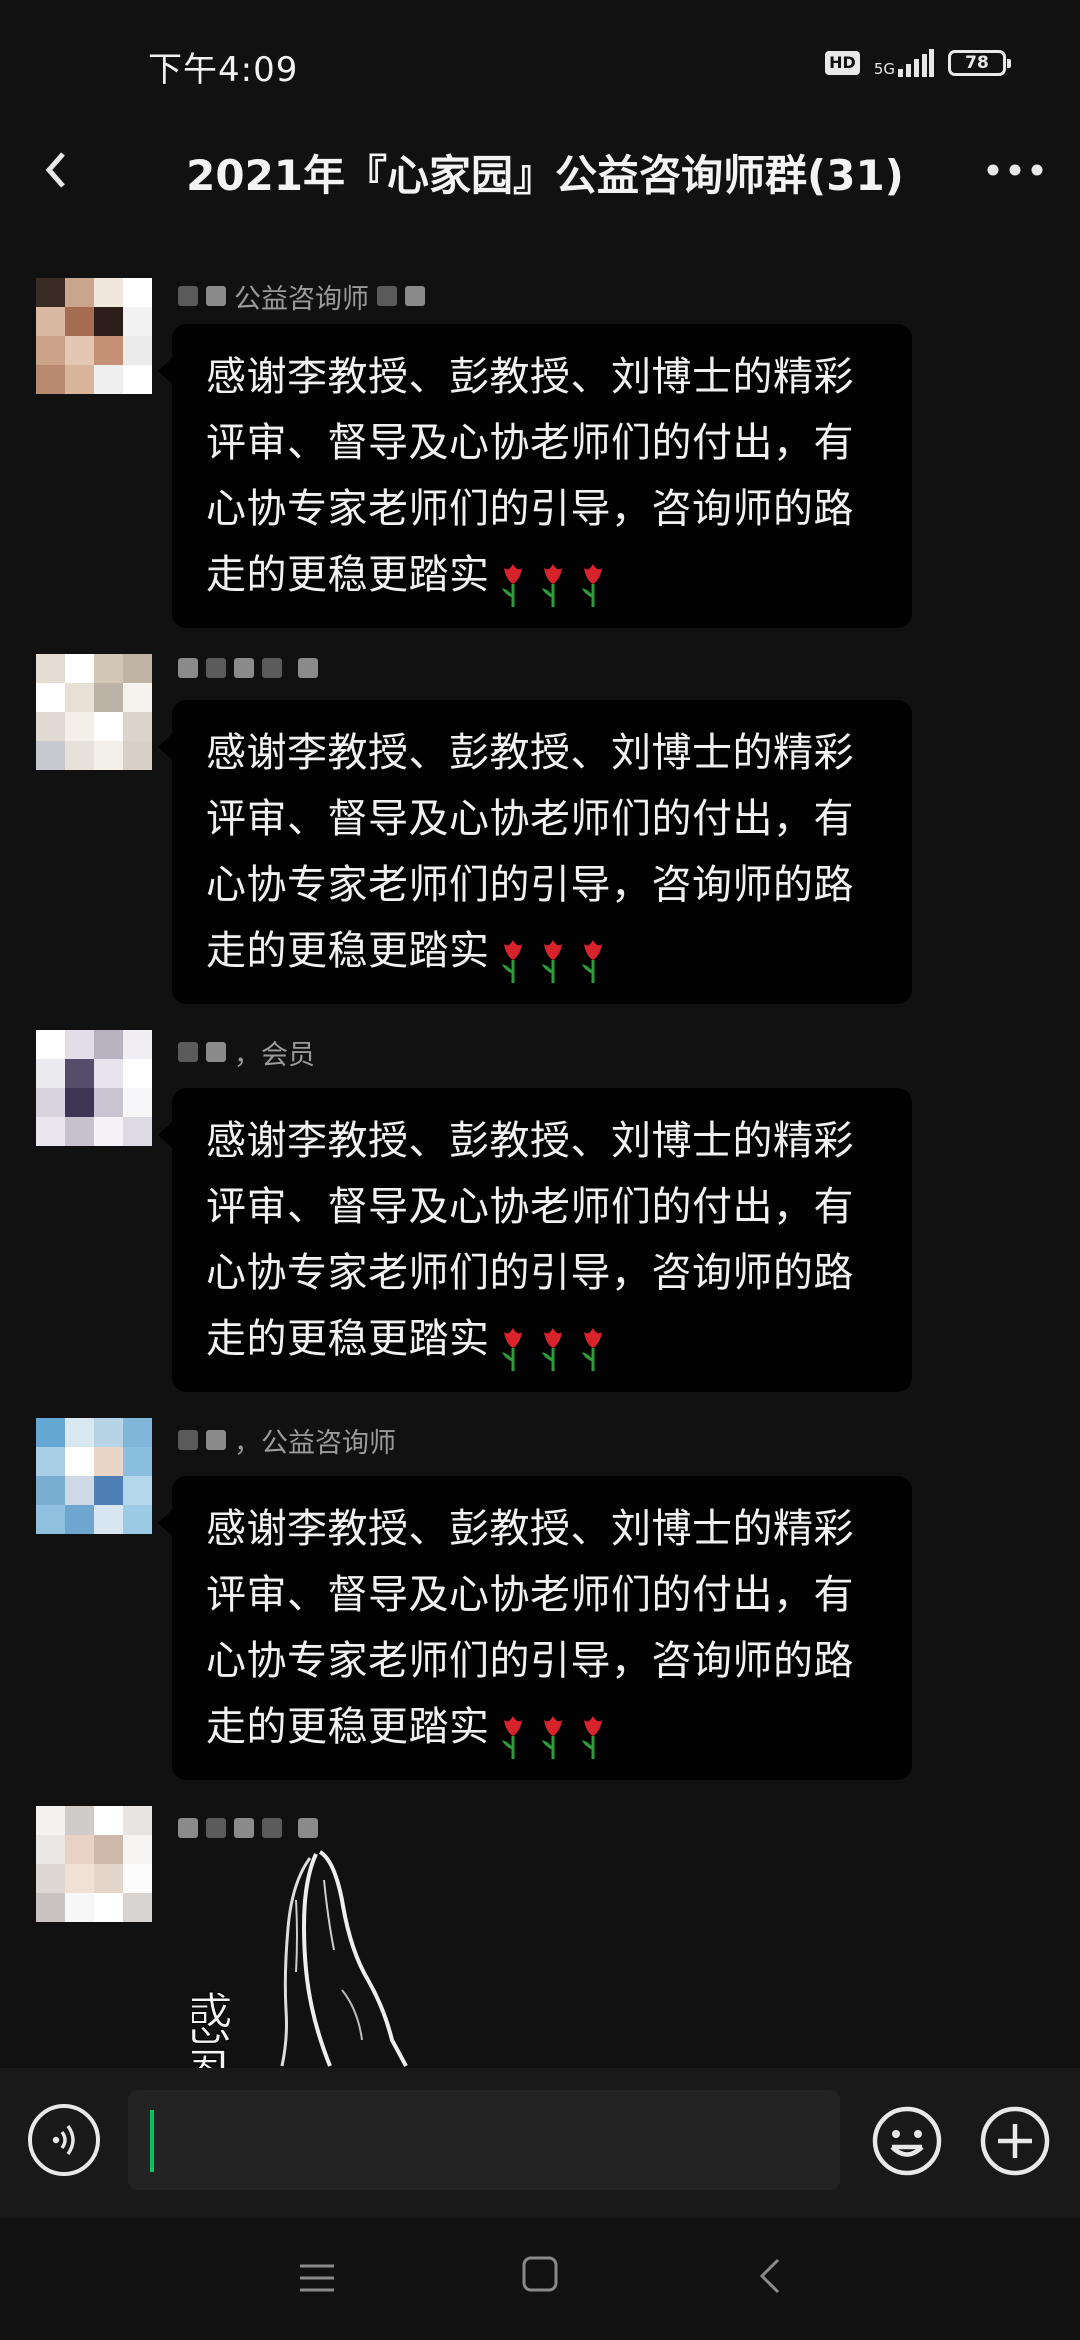 The image size is (1080, 2340). I want to click on message-input-bar, so click(540, 2143).